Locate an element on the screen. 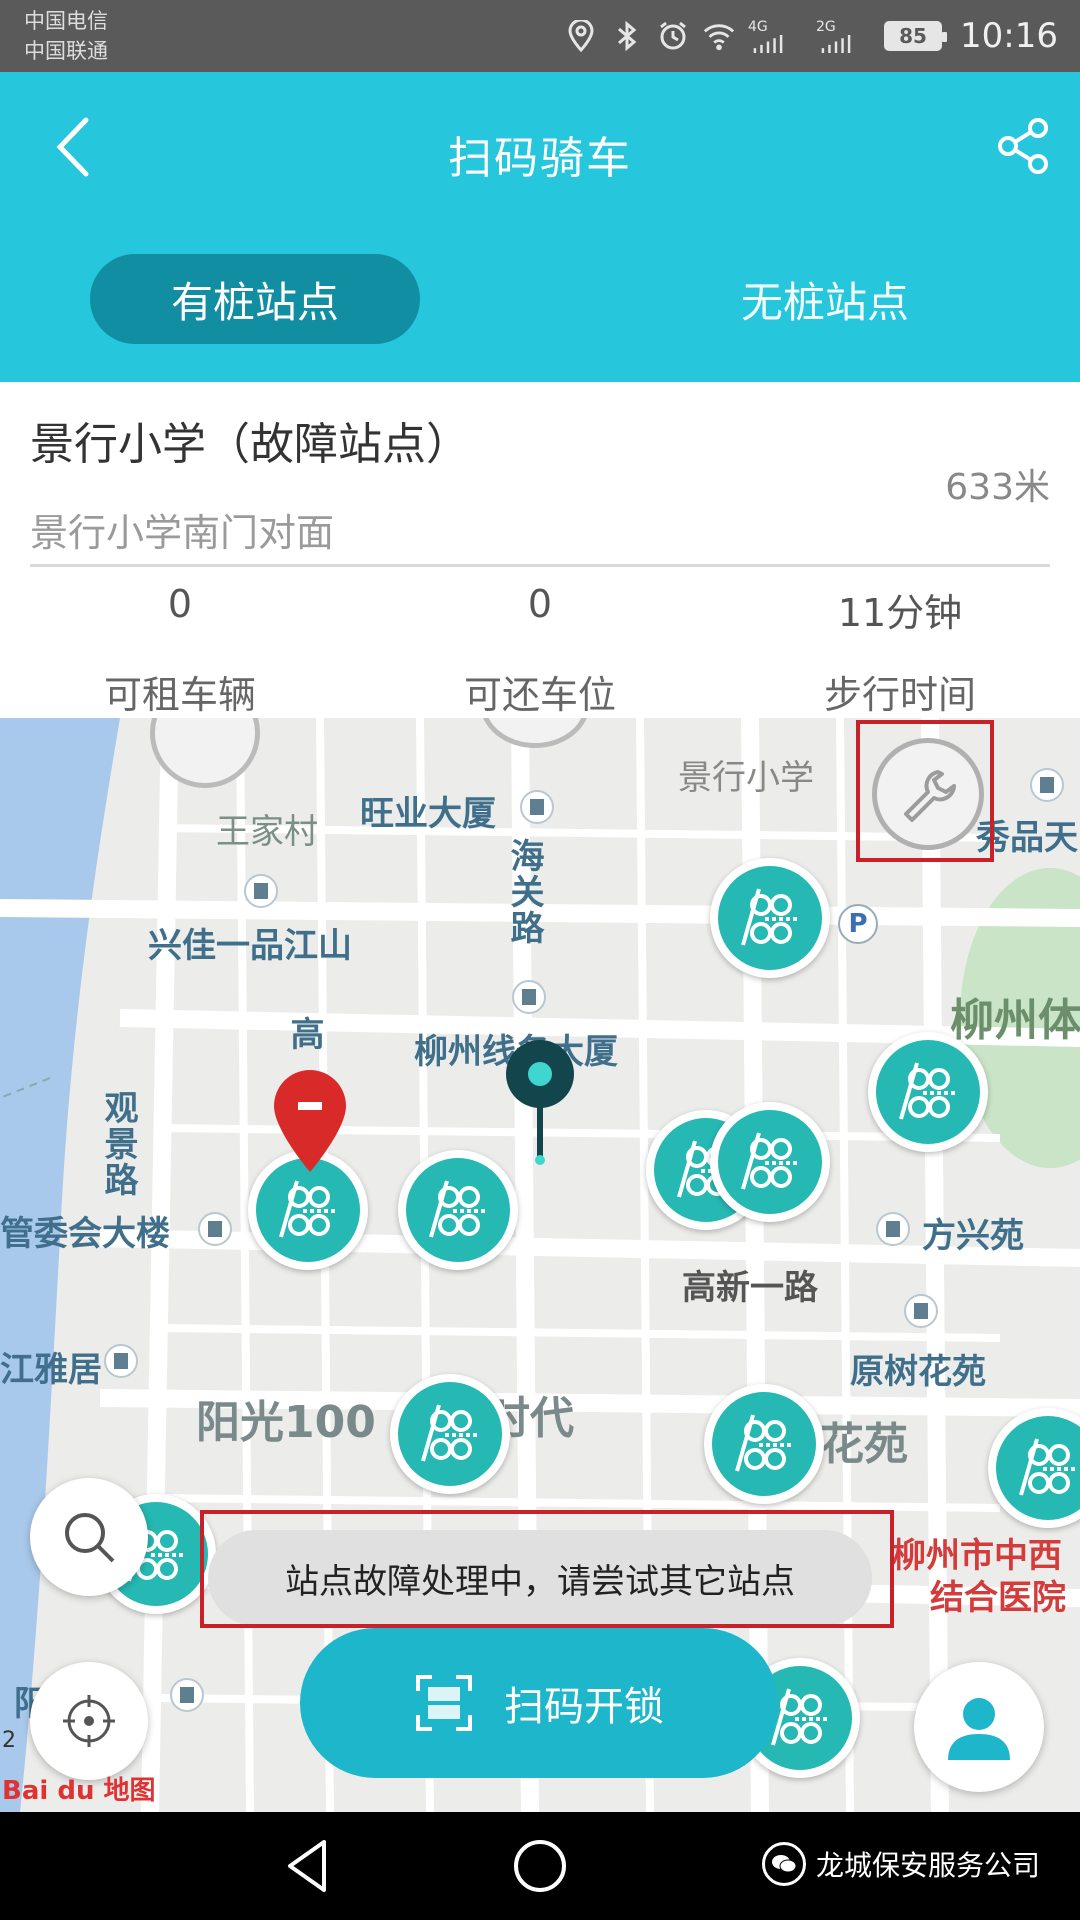  carrier-info: 中国电信 中国联通 is located at coordinates (66, 36).